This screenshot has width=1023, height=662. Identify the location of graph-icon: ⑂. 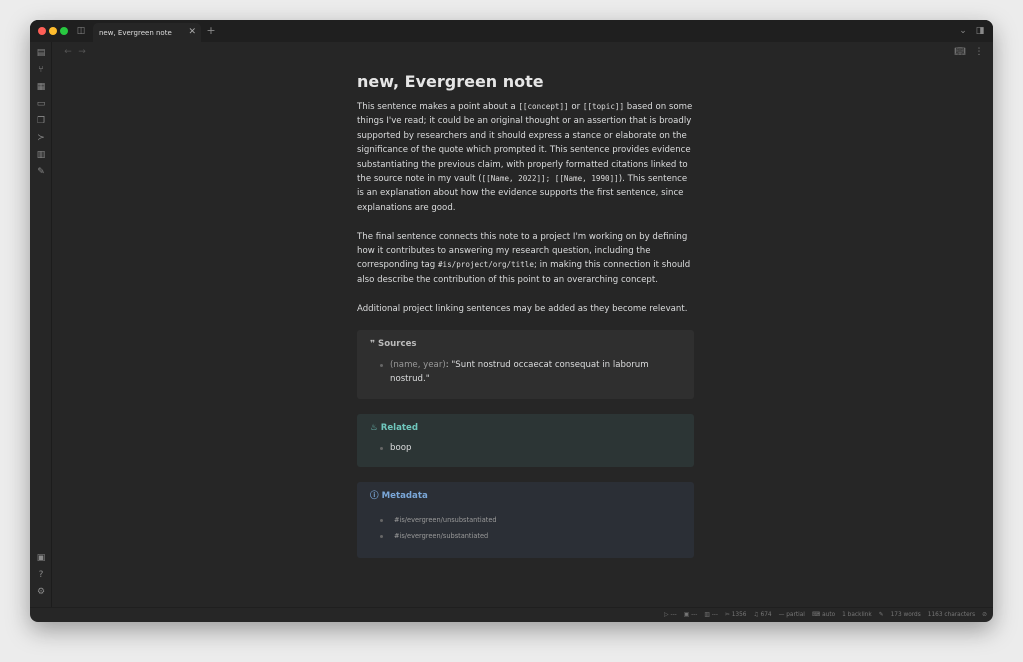
(41, 70).